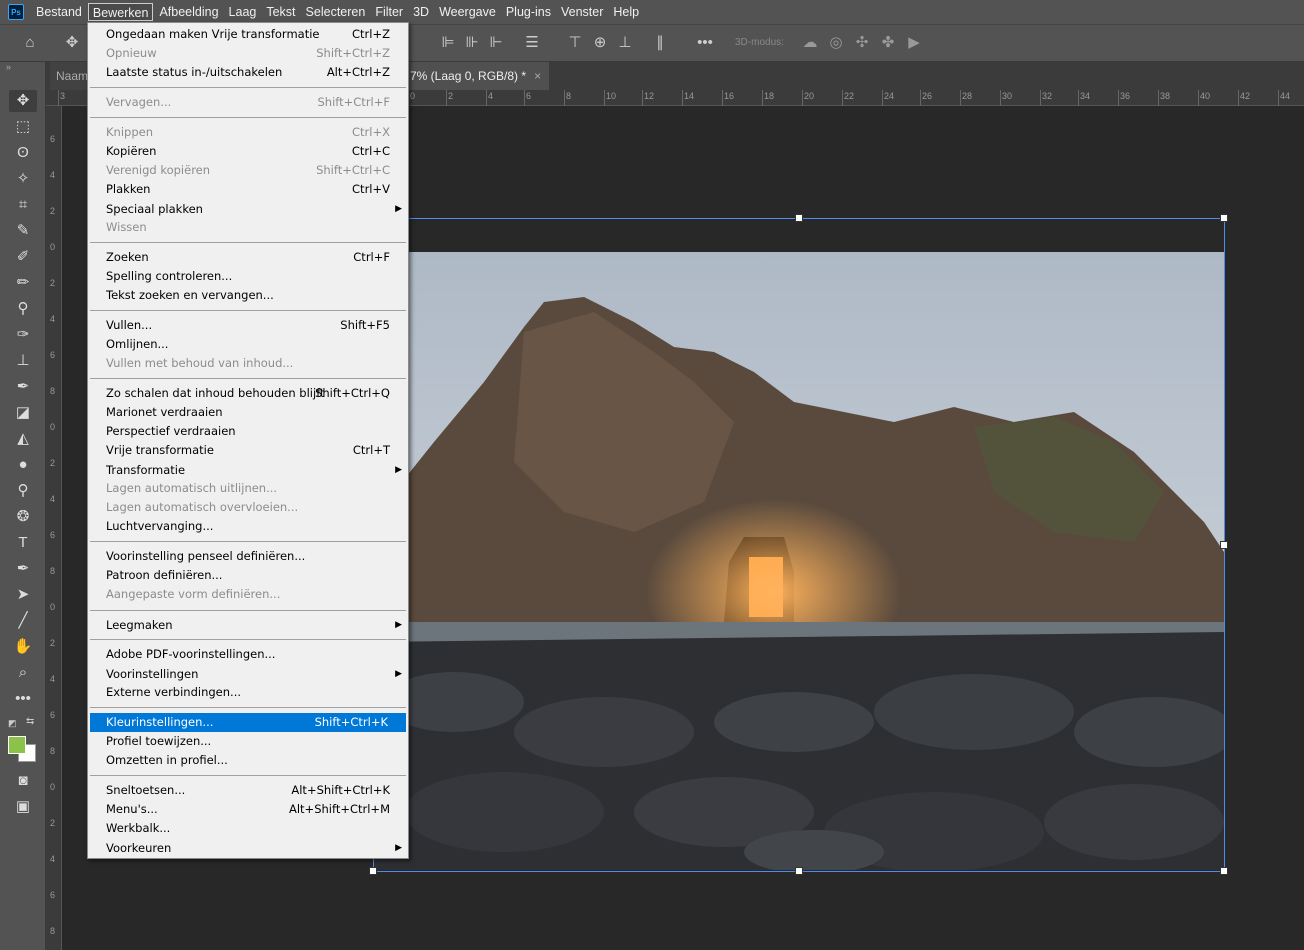  I want to click on ruler-label: 34, so click(1085, 96).